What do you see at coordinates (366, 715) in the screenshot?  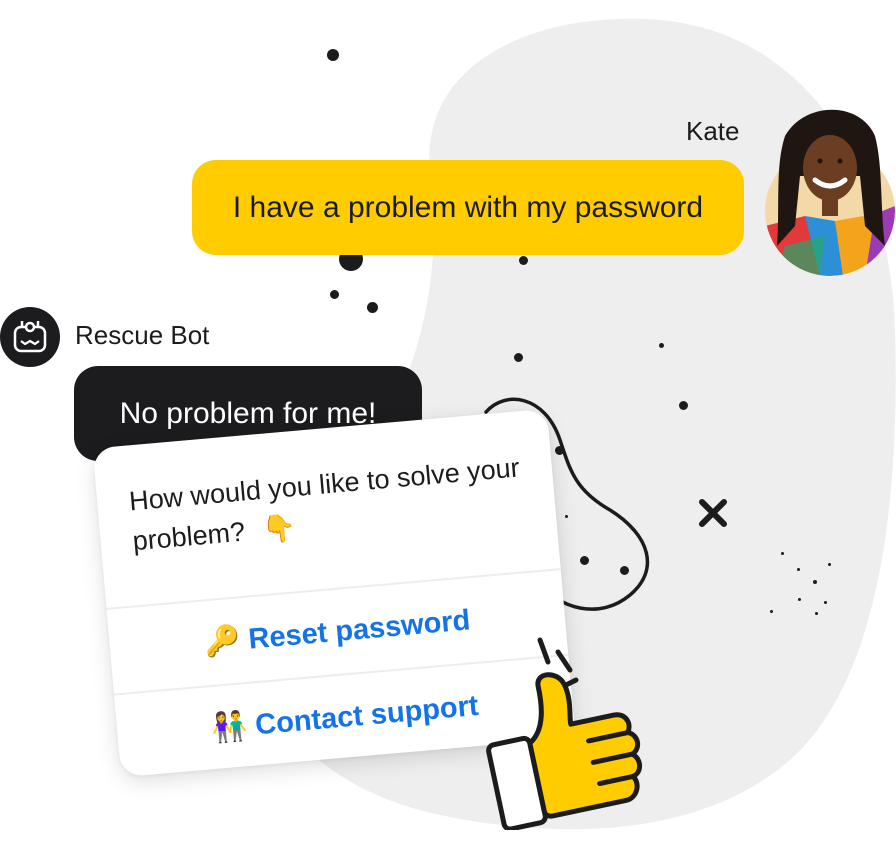 I see `contact-support-label: Contact support` at bounding box center [366, 715].